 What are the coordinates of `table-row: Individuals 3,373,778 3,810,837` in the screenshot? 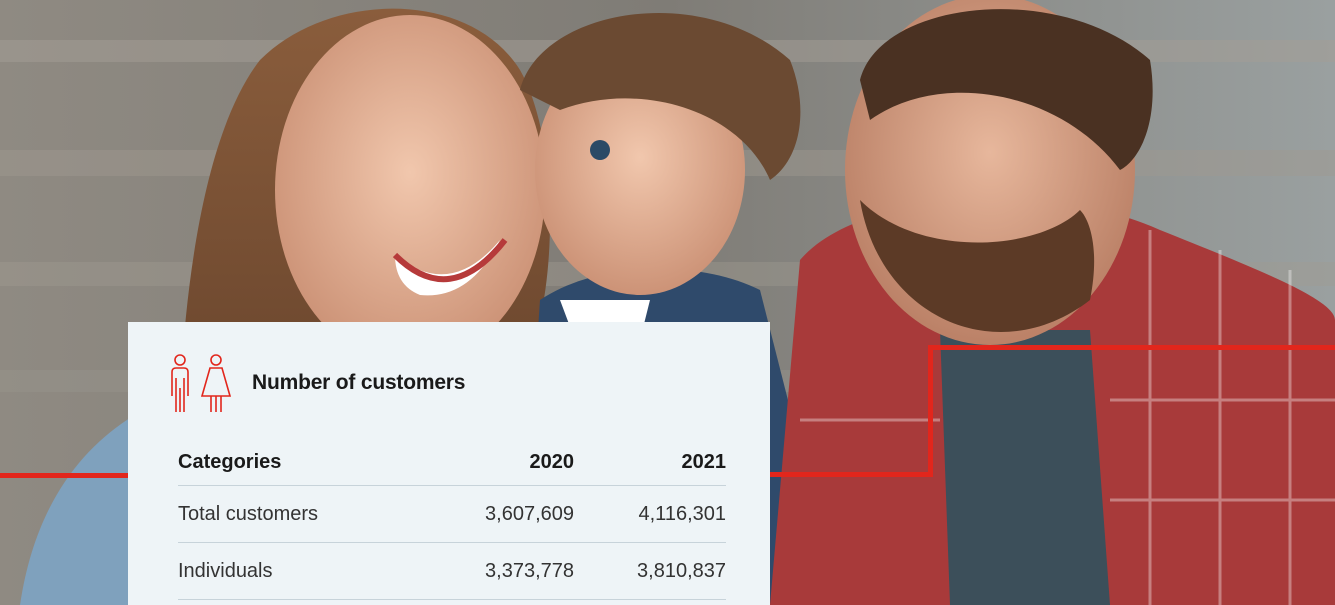 It's located at (452, 571).